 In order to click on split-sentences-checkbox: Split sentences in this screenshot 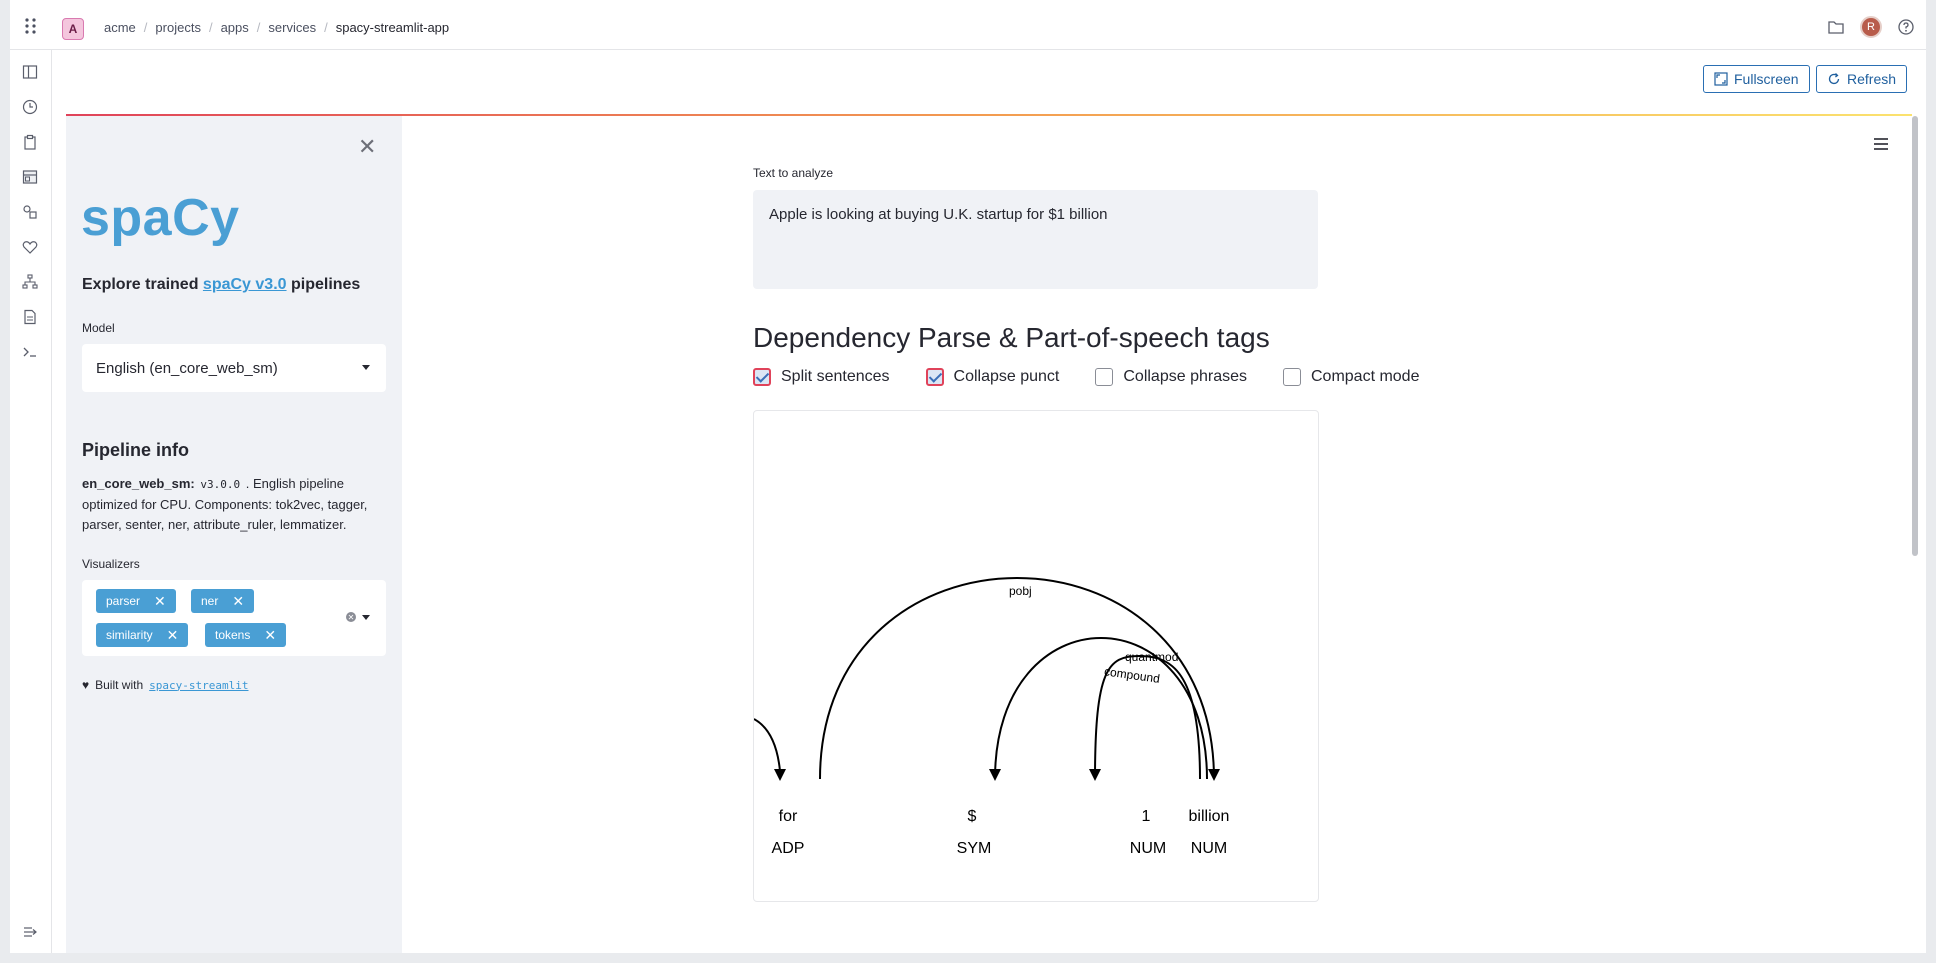, I will do `click(821, 377)`.